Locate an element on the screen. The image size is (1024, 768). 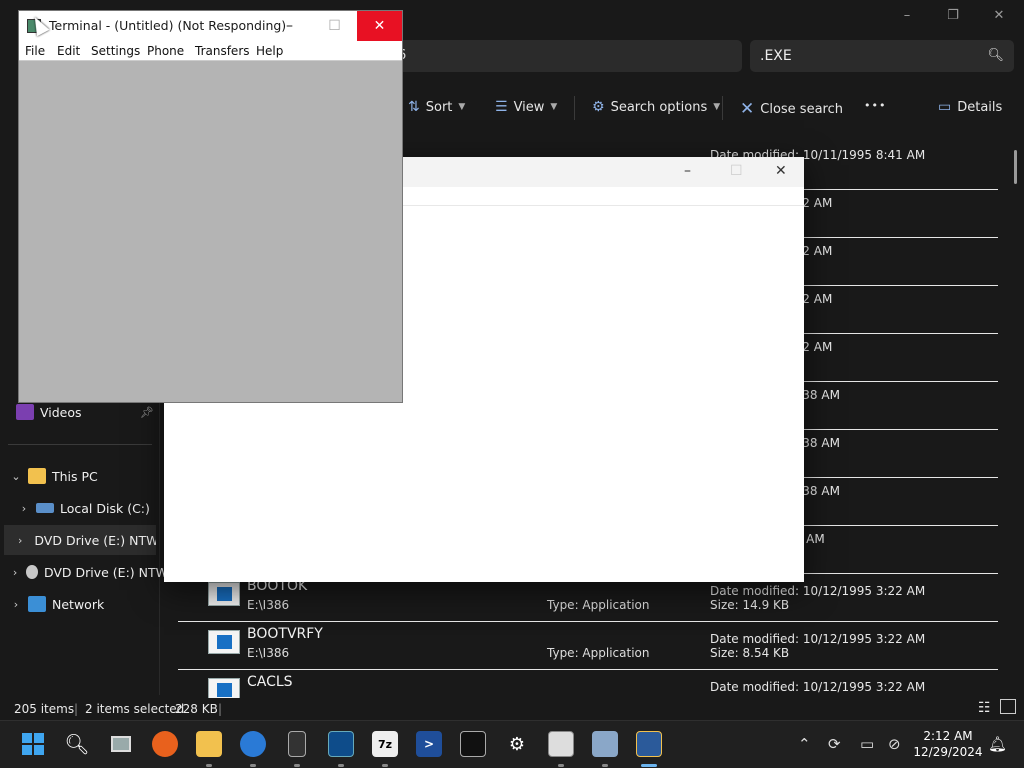
application-window-icon is located at coordinates (561, 744).